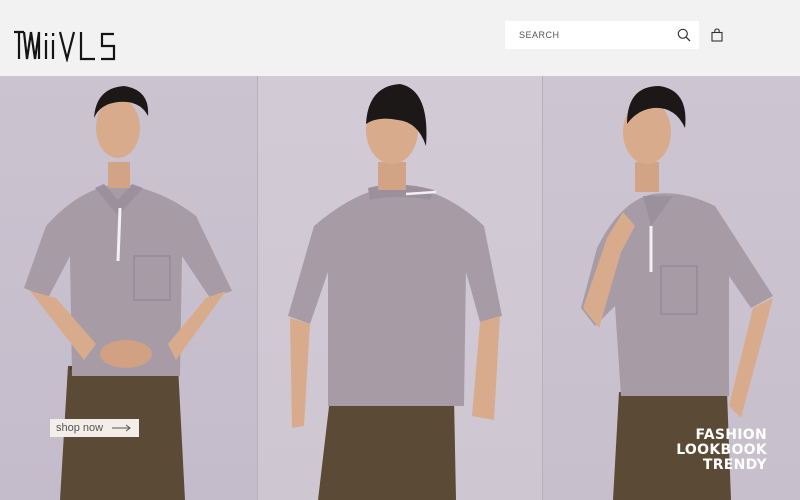 The image size is (800, 500). Describe the element at coordinates (121, 428) in the screenshot. I see `arrow-right-icon` at that location.